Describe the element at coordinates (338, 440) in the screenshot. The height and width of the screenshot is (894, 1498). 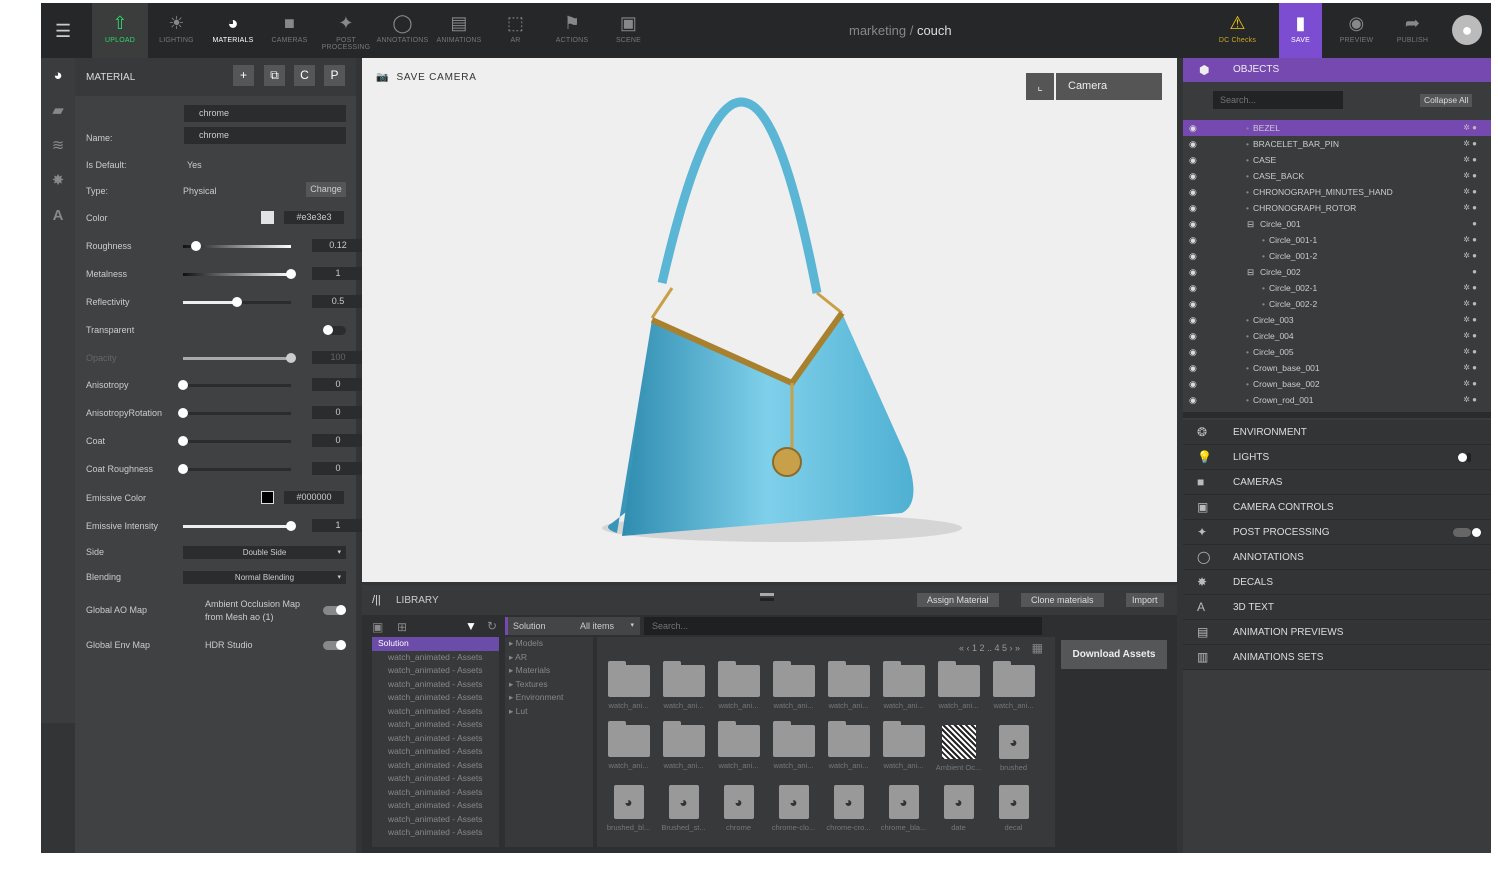
I see `coat-value: 0` at that location.